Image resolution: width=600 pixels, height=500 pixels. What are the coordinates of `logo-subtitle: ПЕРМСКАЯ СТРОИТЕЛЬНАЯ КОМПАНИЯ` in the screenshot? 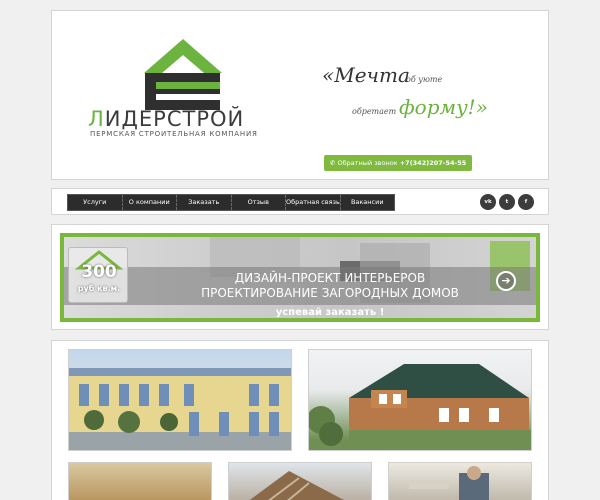 It's located at (174, 134).